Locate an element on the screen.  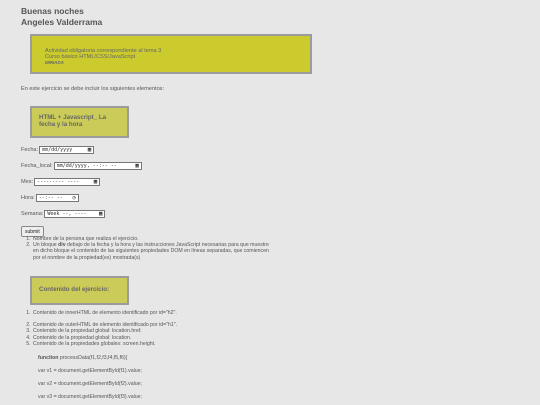
week-row: Semana: Week --, ---- ▦ is located at coordinates (63, 214).